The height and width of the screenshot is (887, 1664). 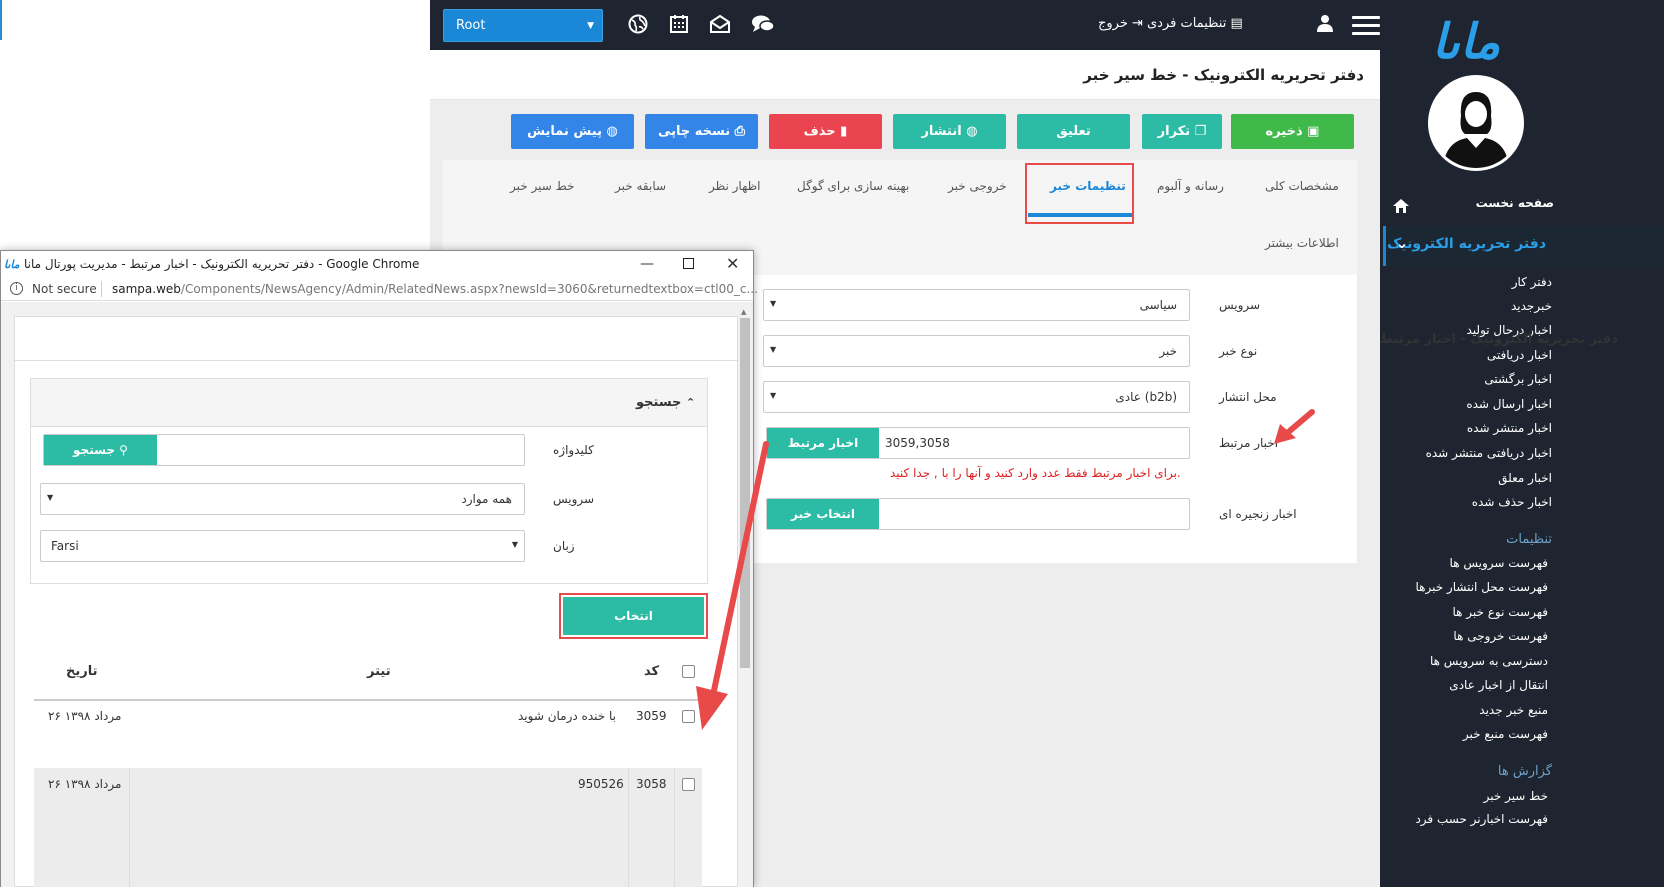 I want to click on news-type-select: خبر ▼, so click(x=976, y=351).